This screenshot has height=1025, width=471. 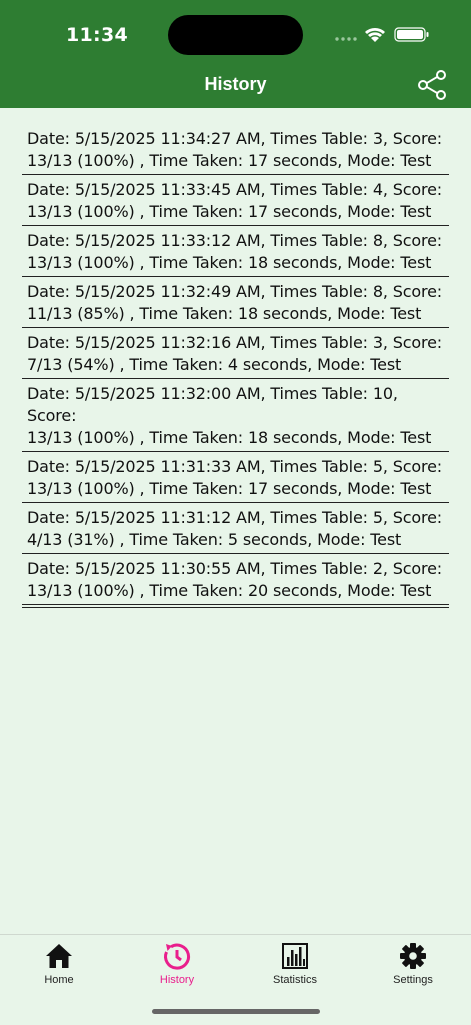 I want to click on tab-history-label: History, so click(x=177, y=980).